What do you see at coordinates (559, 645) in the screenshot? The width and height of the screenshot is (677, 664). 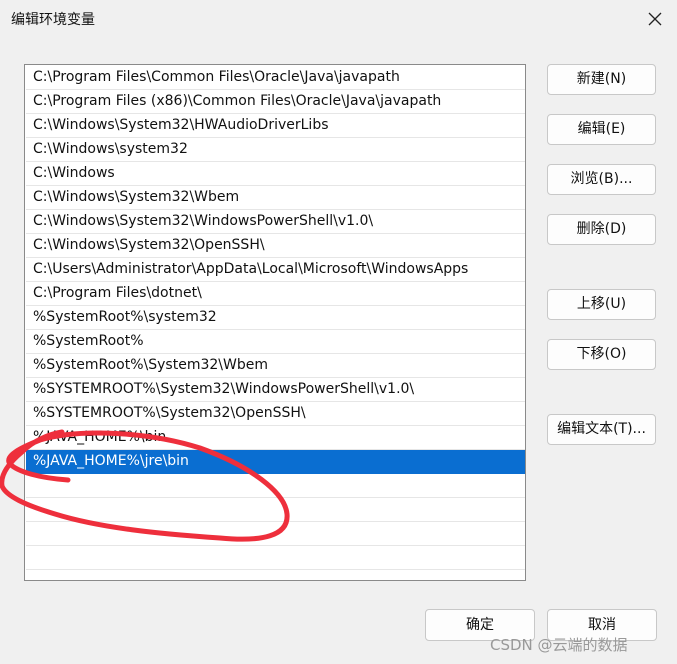 I see `watermark: CSDN @云端的数据` at bounding box center [559, 645].